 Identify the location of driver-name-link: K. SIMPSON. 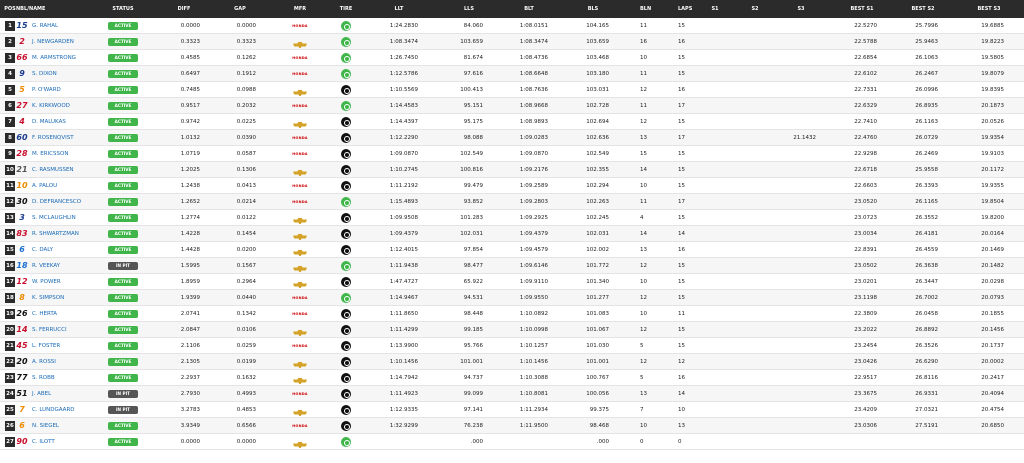
(72, 298).